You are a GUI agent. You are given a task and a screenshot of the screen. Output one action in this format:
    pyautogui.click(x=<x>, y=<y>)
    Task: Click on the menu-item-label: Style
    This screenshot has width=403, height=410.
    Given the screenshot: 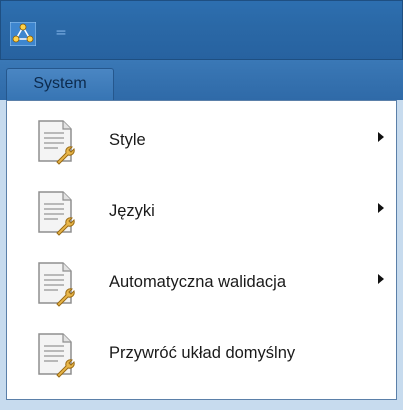 What is the action you would take?
    pyautogui.click(x=127, y=140)
    